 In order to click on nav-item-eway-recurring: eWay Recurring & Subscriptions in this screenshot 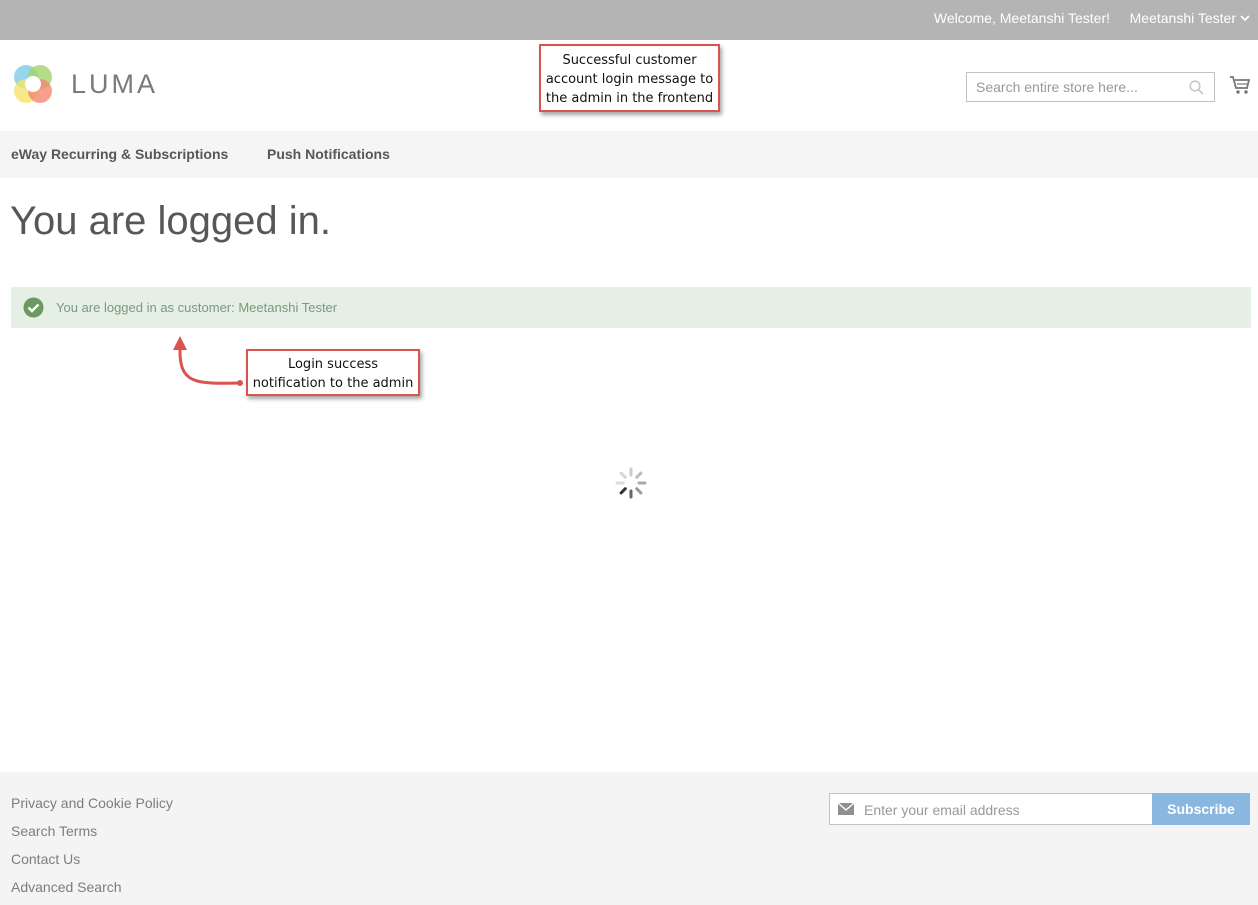, I will do `click(119, 154)`.